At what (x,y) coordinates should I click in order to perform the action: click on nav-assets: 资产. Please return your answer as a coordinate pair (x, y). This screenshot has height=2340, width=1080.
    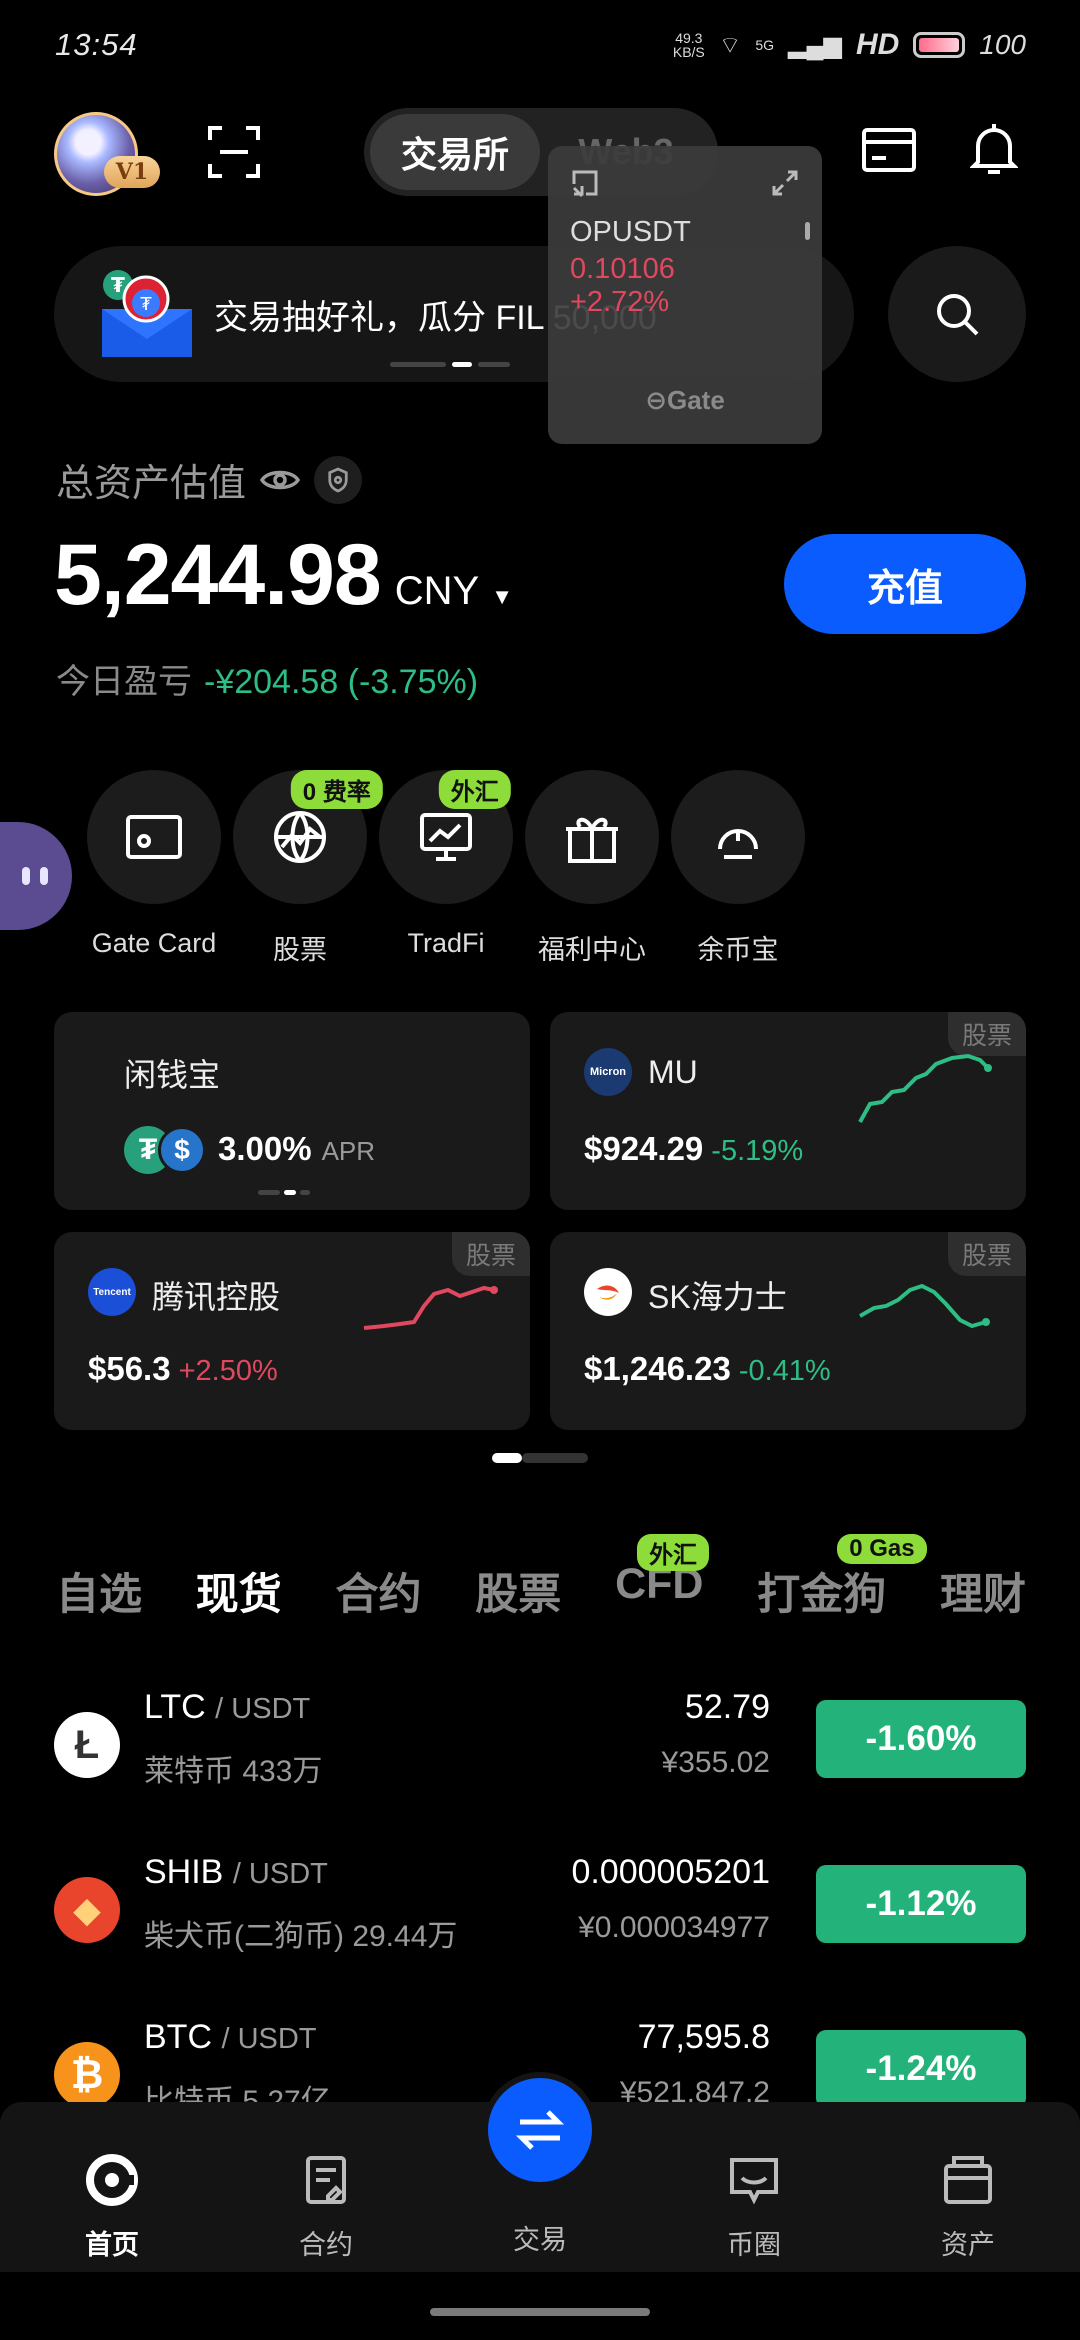
    Looking at the image, I should click on (968, 2207).